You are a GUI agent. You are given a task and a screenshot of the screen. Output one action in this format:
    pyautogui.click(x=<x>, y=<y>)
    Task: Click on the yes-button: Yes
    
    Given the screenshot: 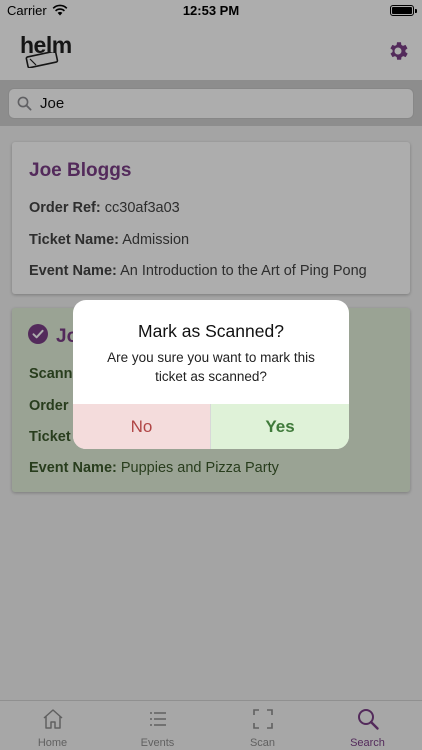 What is the action you would take?
    pyautogui.click(x=280, y=426)
    